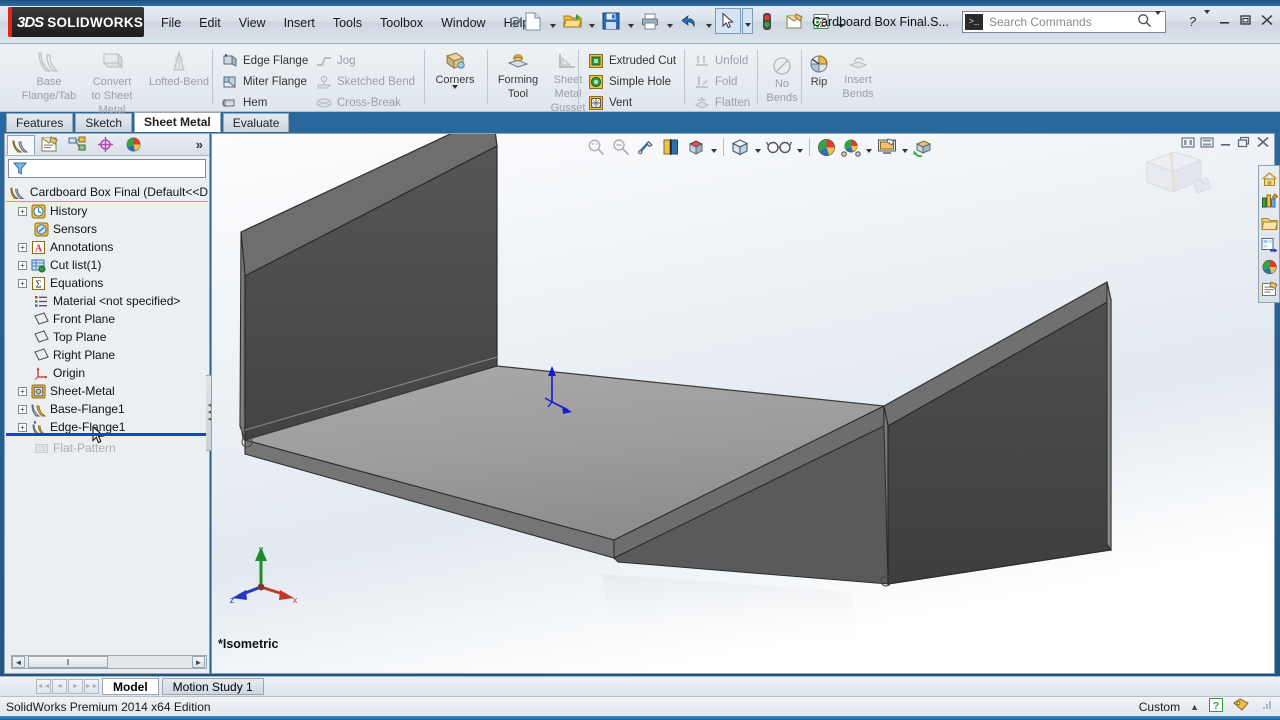 The height and width of the screenshot is (720, 1280). Describe the element at coordinates (708, 21) in the screenshot. I see `undo-dropdown` at that location.